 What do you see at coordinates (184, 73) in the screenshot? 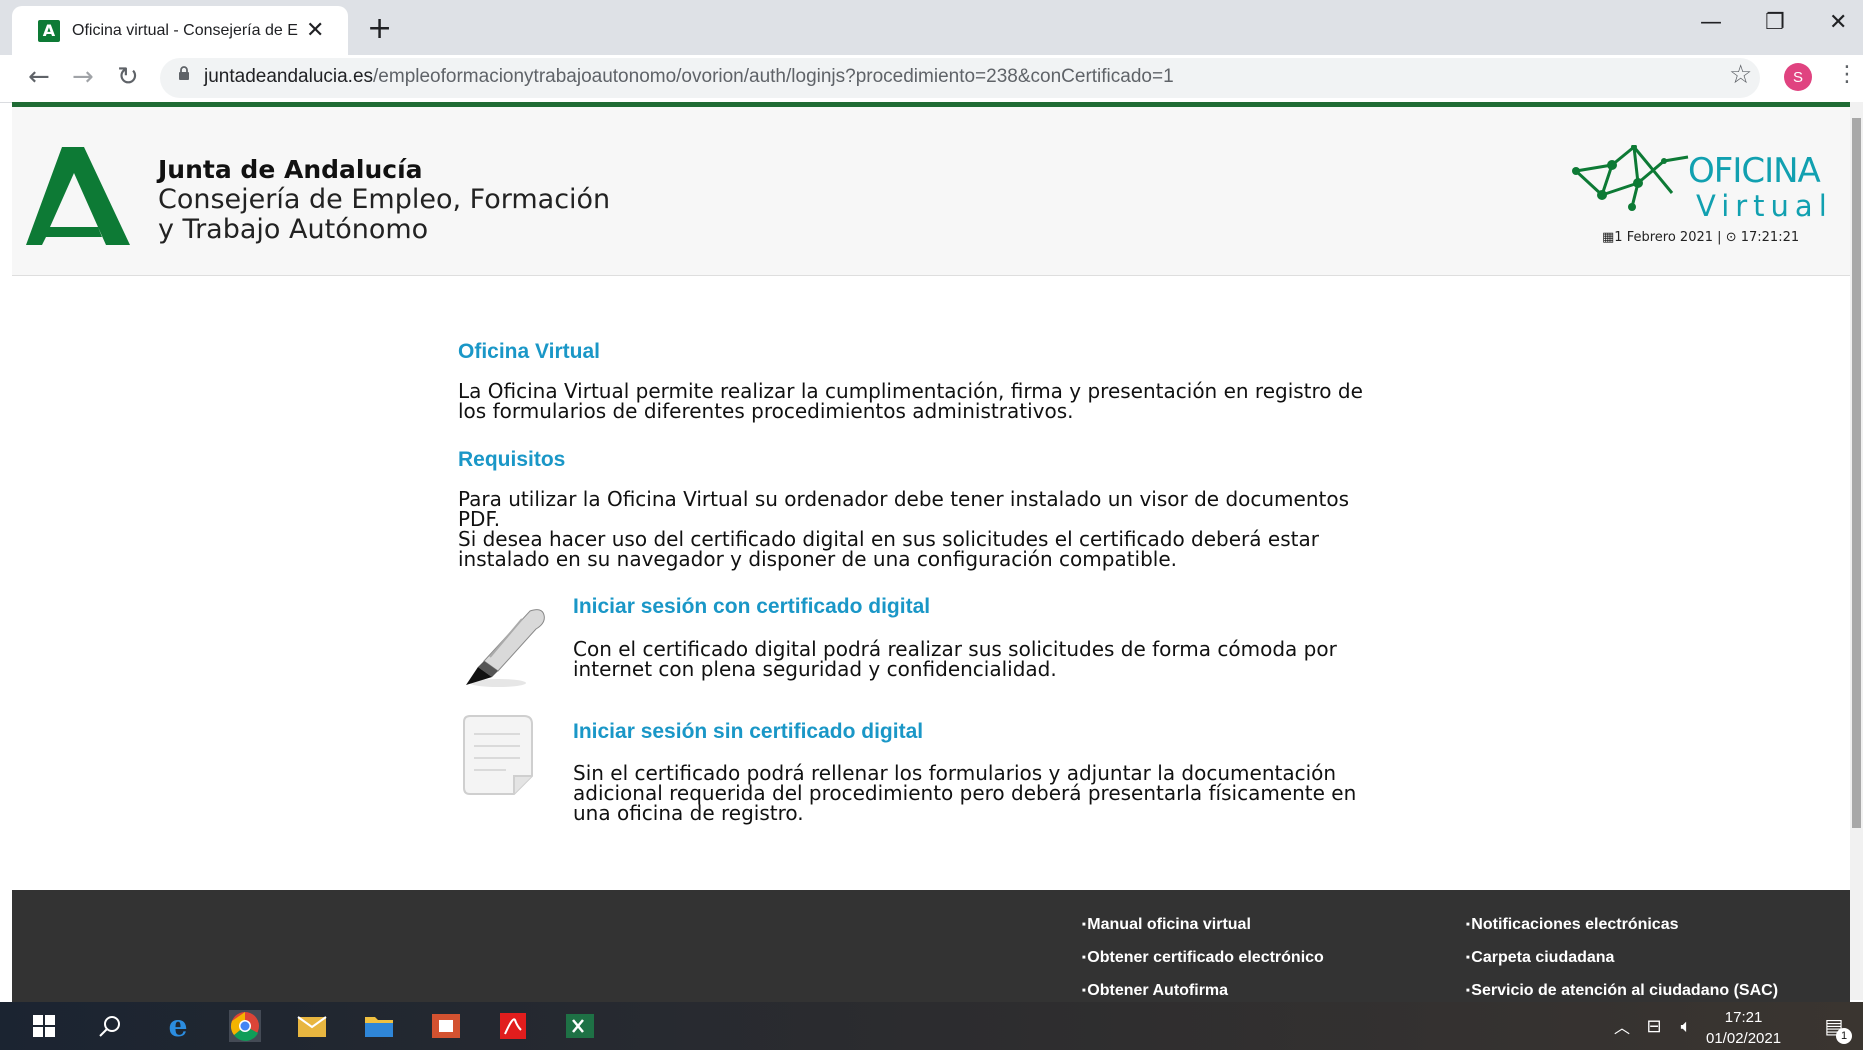
I see `lock-icon` at bounding box center [184, 73].